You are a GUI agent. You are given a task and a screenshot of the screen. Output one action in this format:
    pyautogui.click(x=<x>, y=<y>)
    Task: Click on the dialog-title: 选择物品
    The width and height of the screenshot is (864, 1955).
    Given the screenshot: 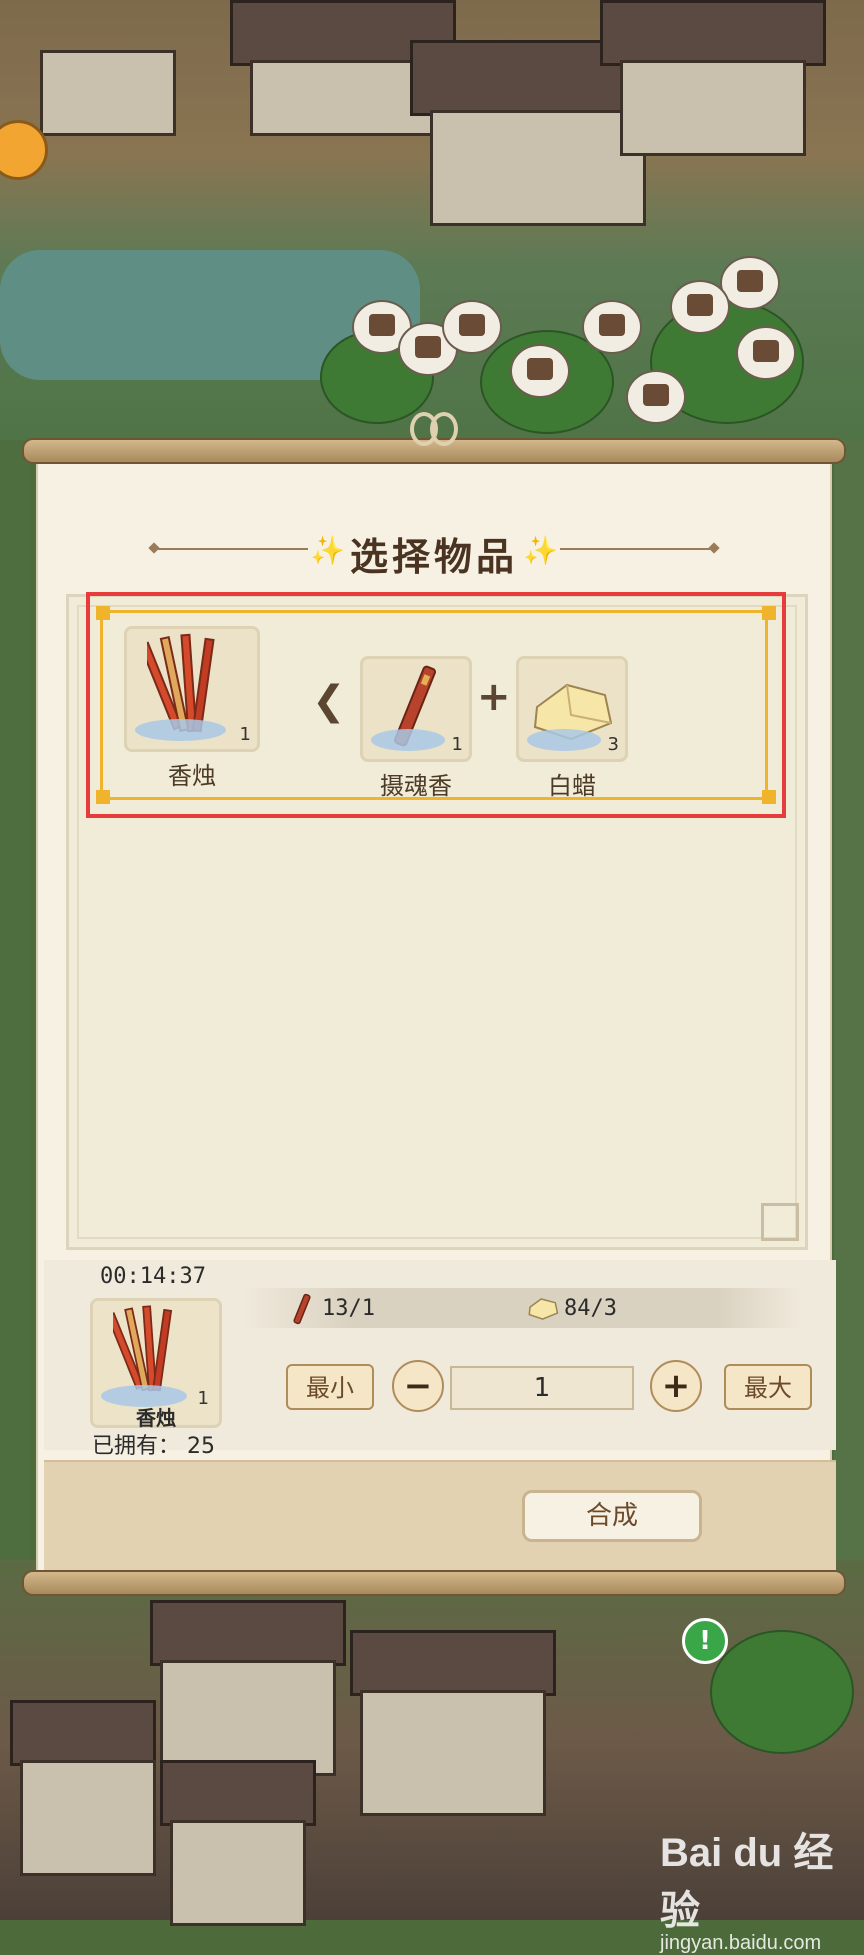 What is the action you would take?
    pyautogui.click(x=433, y=557)
    